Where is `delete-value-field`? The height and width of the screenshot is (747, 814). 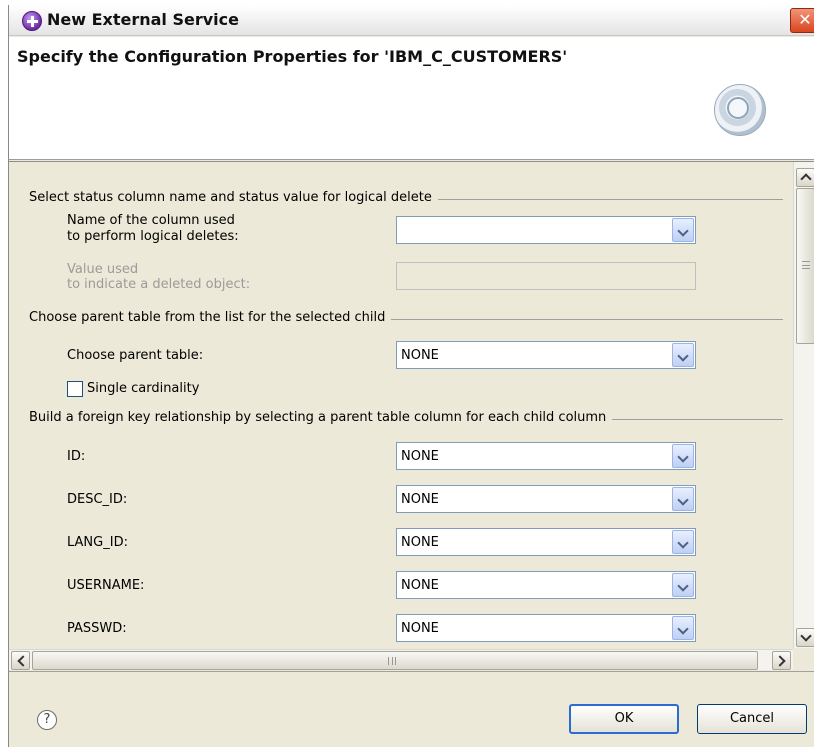 delete-value-field is located at coordinates (546, 276).